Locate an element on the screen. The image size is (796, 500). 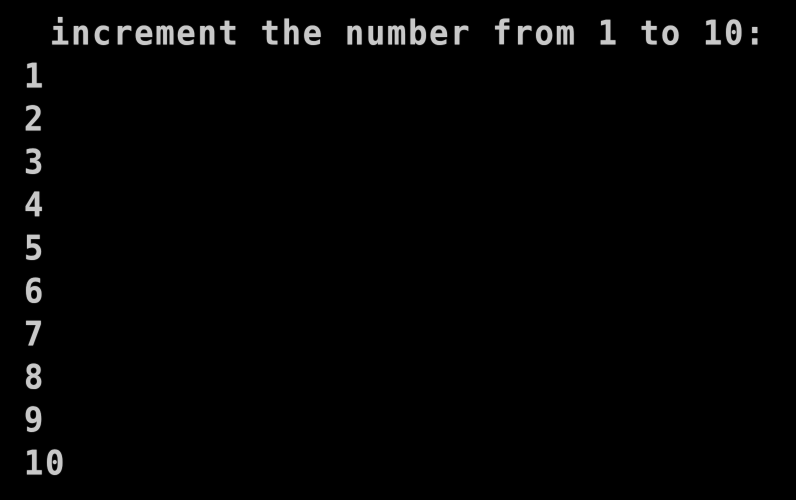
output-line: 8 is located at coordinates (35, 377).